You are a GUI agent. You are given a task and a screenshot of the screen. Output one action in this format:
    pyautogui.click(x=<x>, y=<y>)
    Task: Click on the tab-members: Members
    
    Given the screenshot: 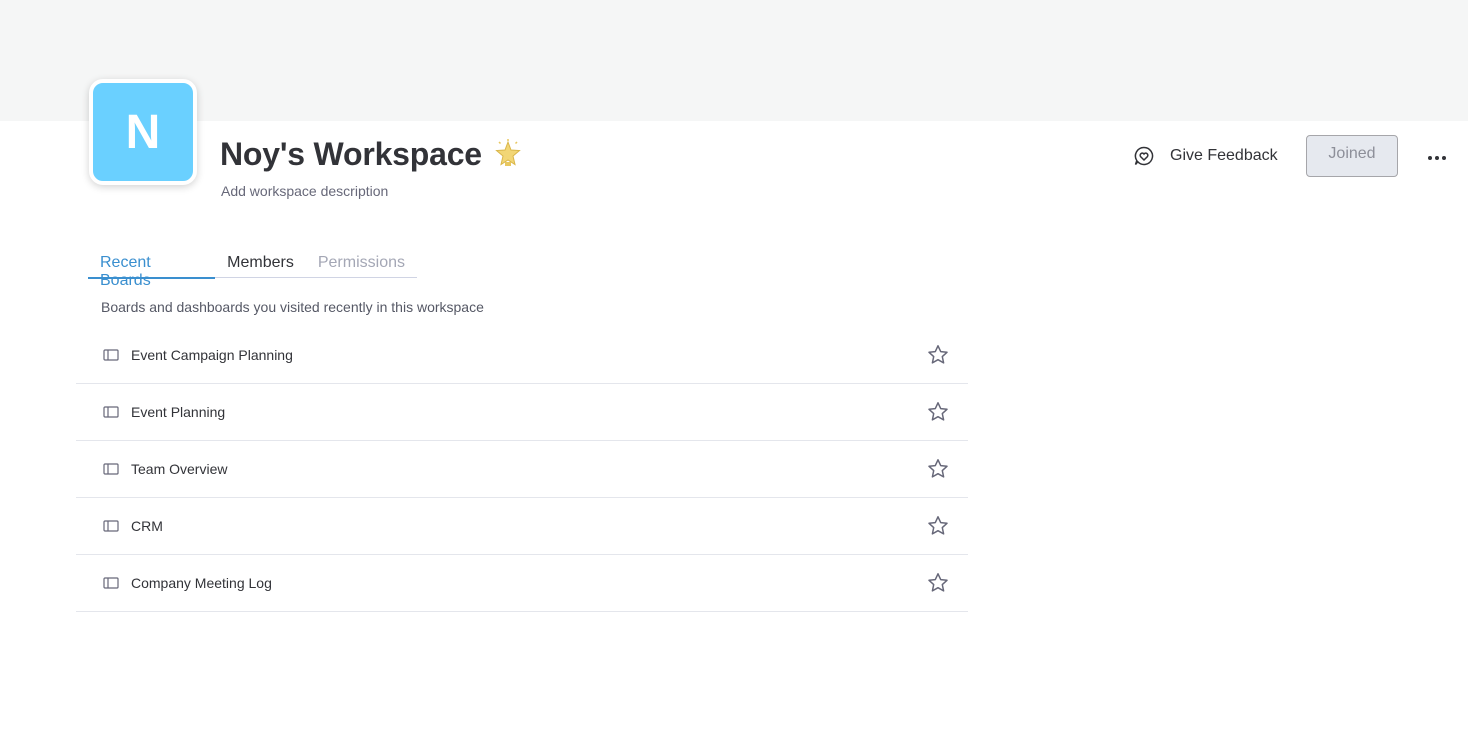 What is the action you would take?
    pyautogui.click(x=260, y=263)
    